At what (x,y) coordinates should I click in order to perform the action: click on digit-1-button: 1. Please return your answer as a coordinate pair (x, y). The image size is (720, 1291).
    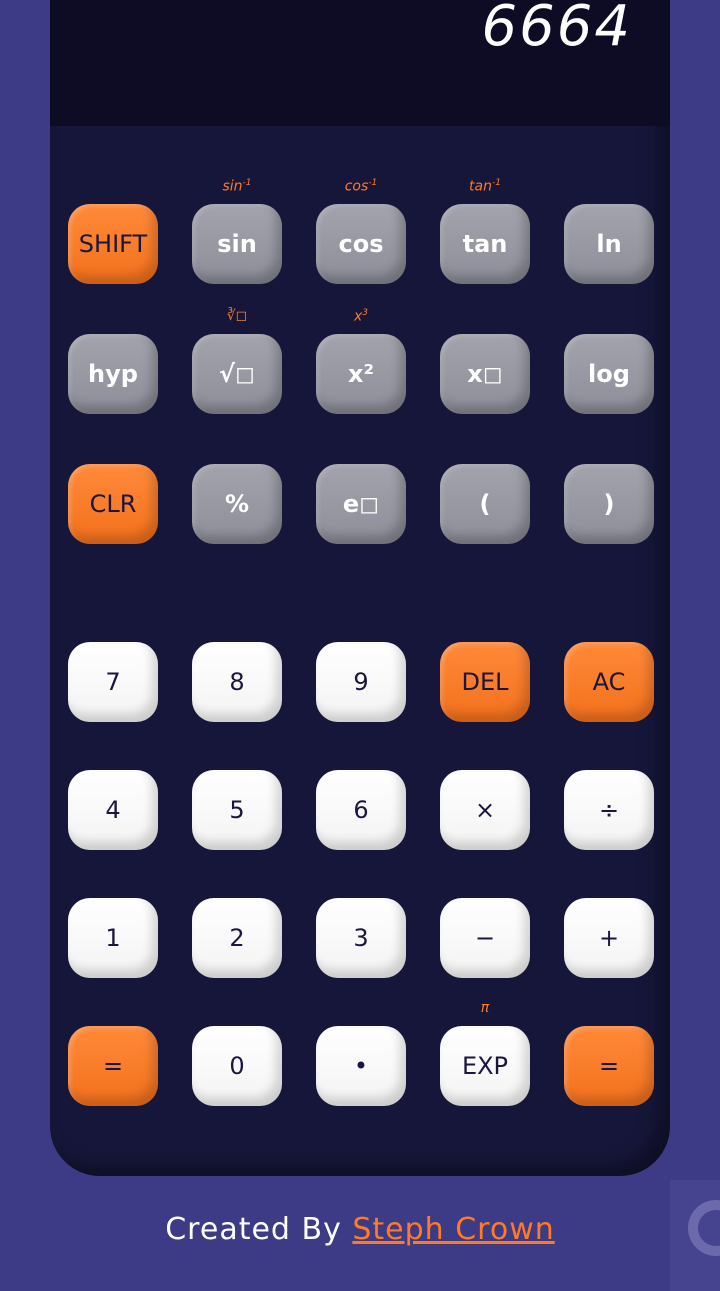
    Looking at the image, I should click on (113, 938).